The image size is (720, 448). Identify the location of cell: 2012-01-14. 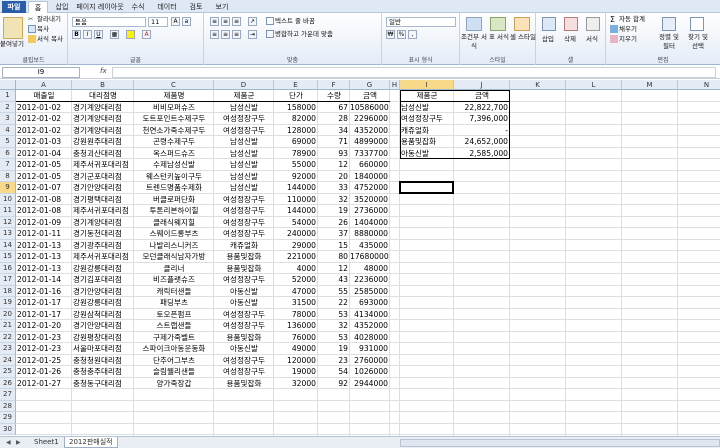
(44, 280).